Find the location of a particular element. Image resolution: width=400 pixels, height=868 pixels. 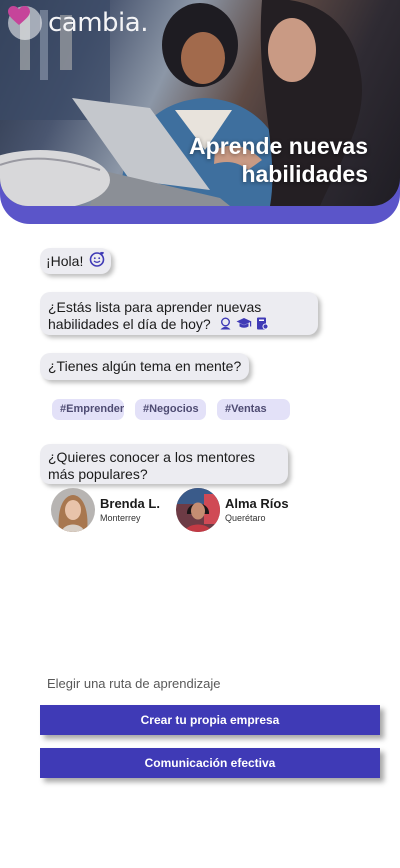

brand-logo: cambia. is located at coordinates (78, 23).